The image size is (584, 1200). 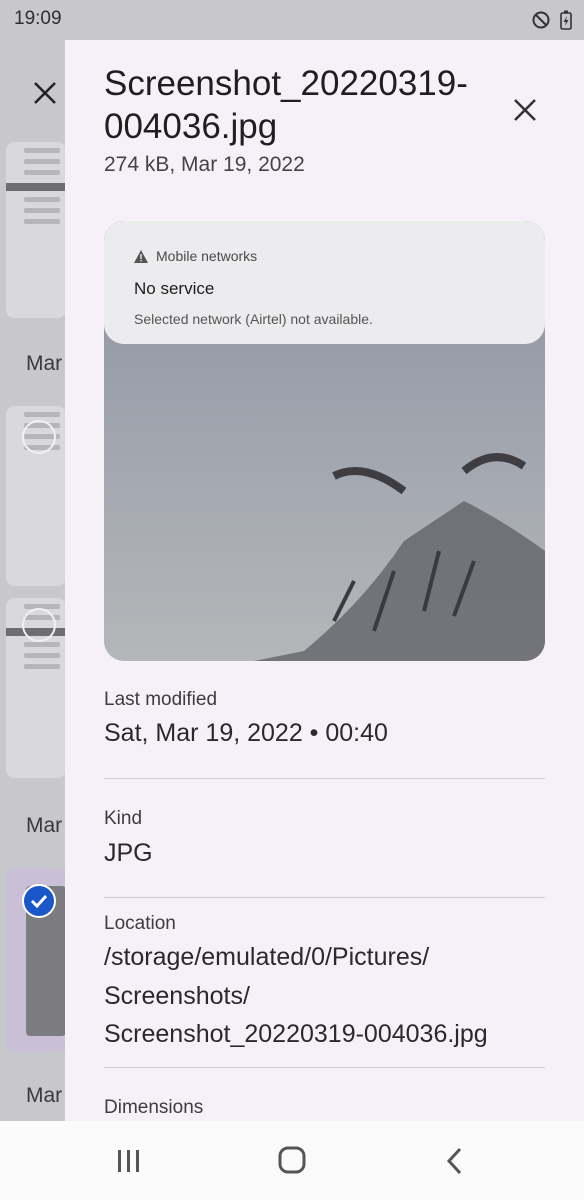 What do you see at coordinates (246, 733) in the screenshot?
I see `last-modified-value: Sat, Mar 19, 2022 • 00:40` at bounding box center [246, 733].